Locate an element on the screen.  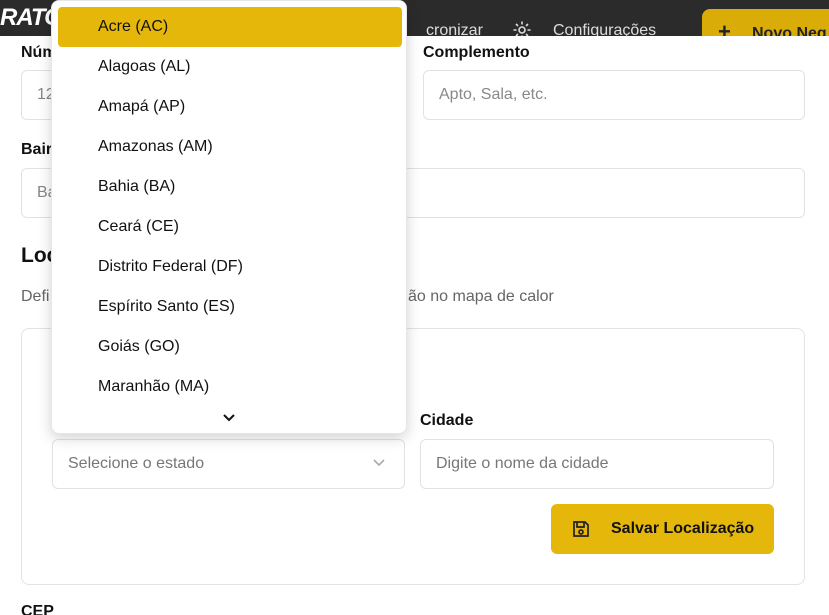
chevron-down-icon is located at coordinates (379, 463).